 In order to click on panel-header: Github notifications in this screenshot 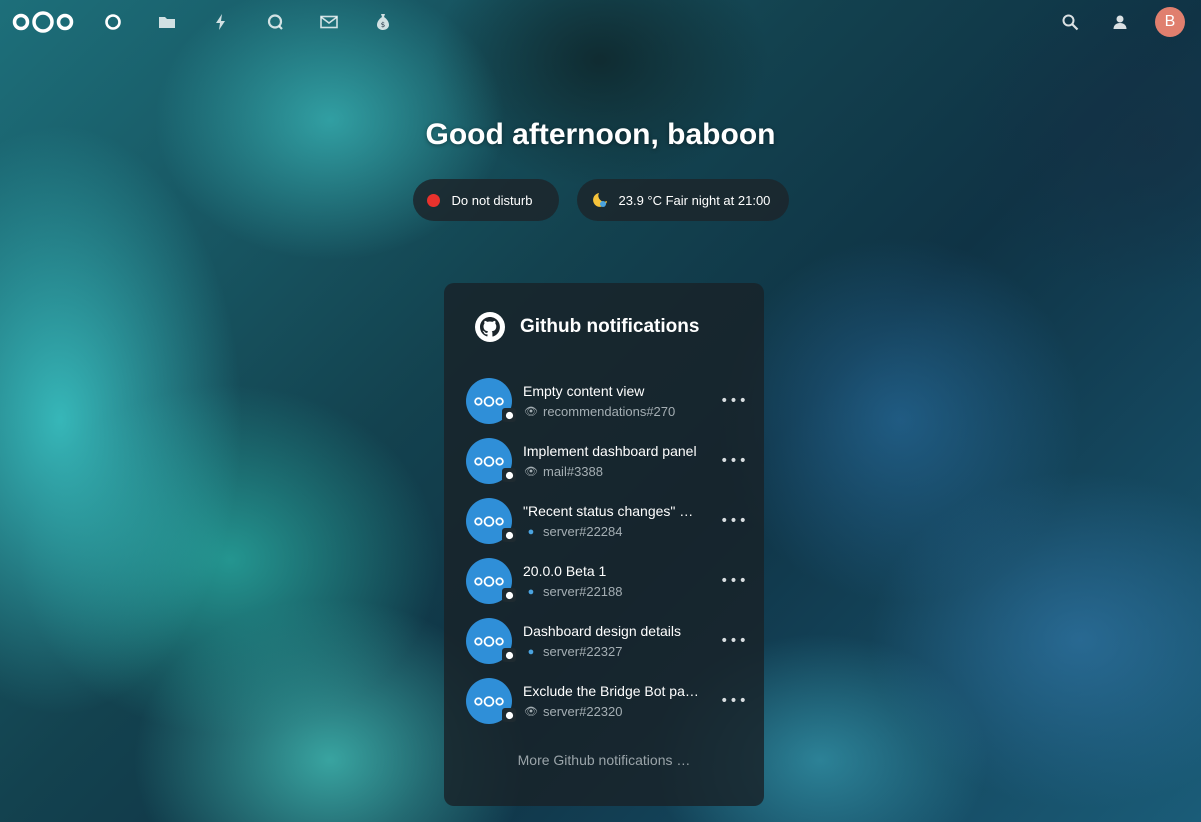, I will do `click(586, 327)`.